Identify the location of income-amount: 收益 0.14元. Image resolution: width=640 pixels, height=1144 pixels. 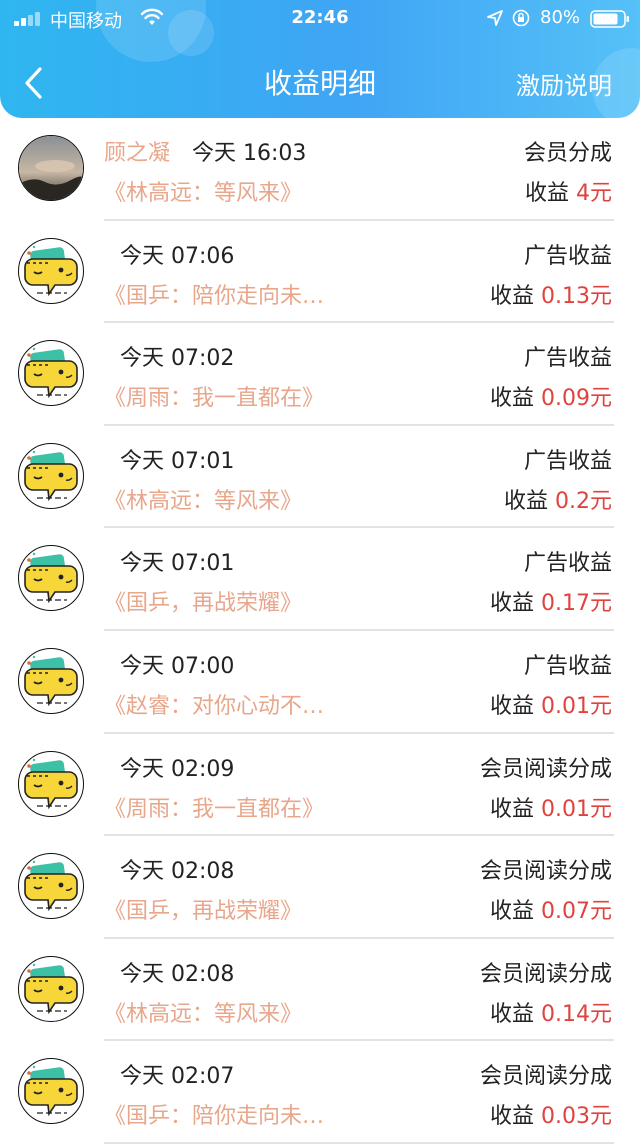
(551, 1012).